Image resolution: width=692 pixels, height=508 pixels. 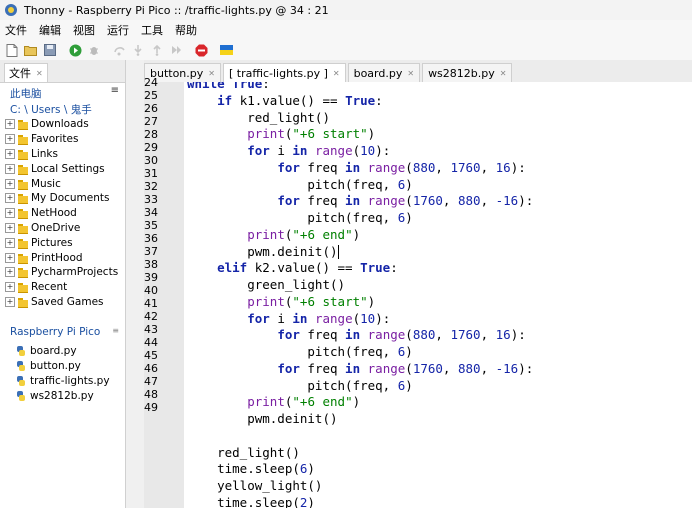 I want to click on run-icon, so click(x=75, y=50).